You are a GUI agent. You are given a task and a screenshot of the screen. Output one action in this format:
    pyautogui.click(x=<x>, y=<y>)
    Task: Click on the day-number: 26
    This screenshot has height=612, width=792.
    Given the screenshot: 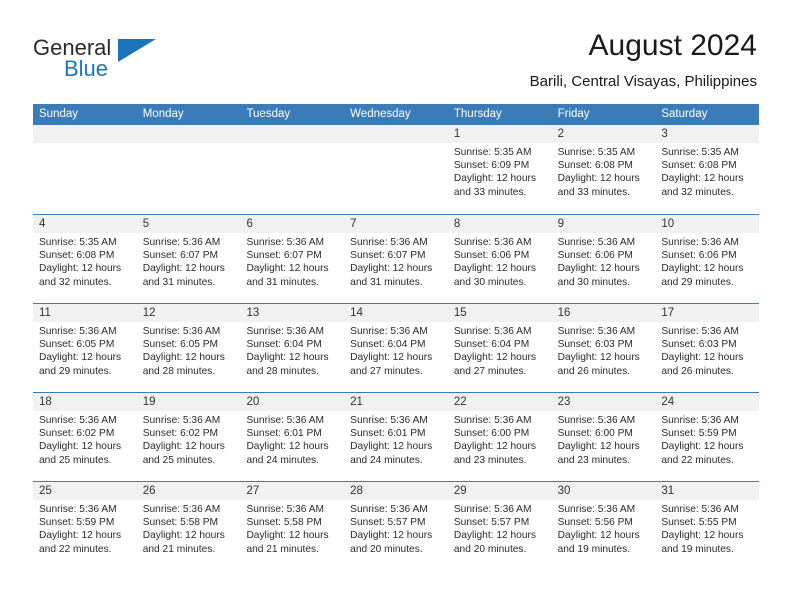 What is the action you would take?
    pyautogui.click(x=149, y=491)
    